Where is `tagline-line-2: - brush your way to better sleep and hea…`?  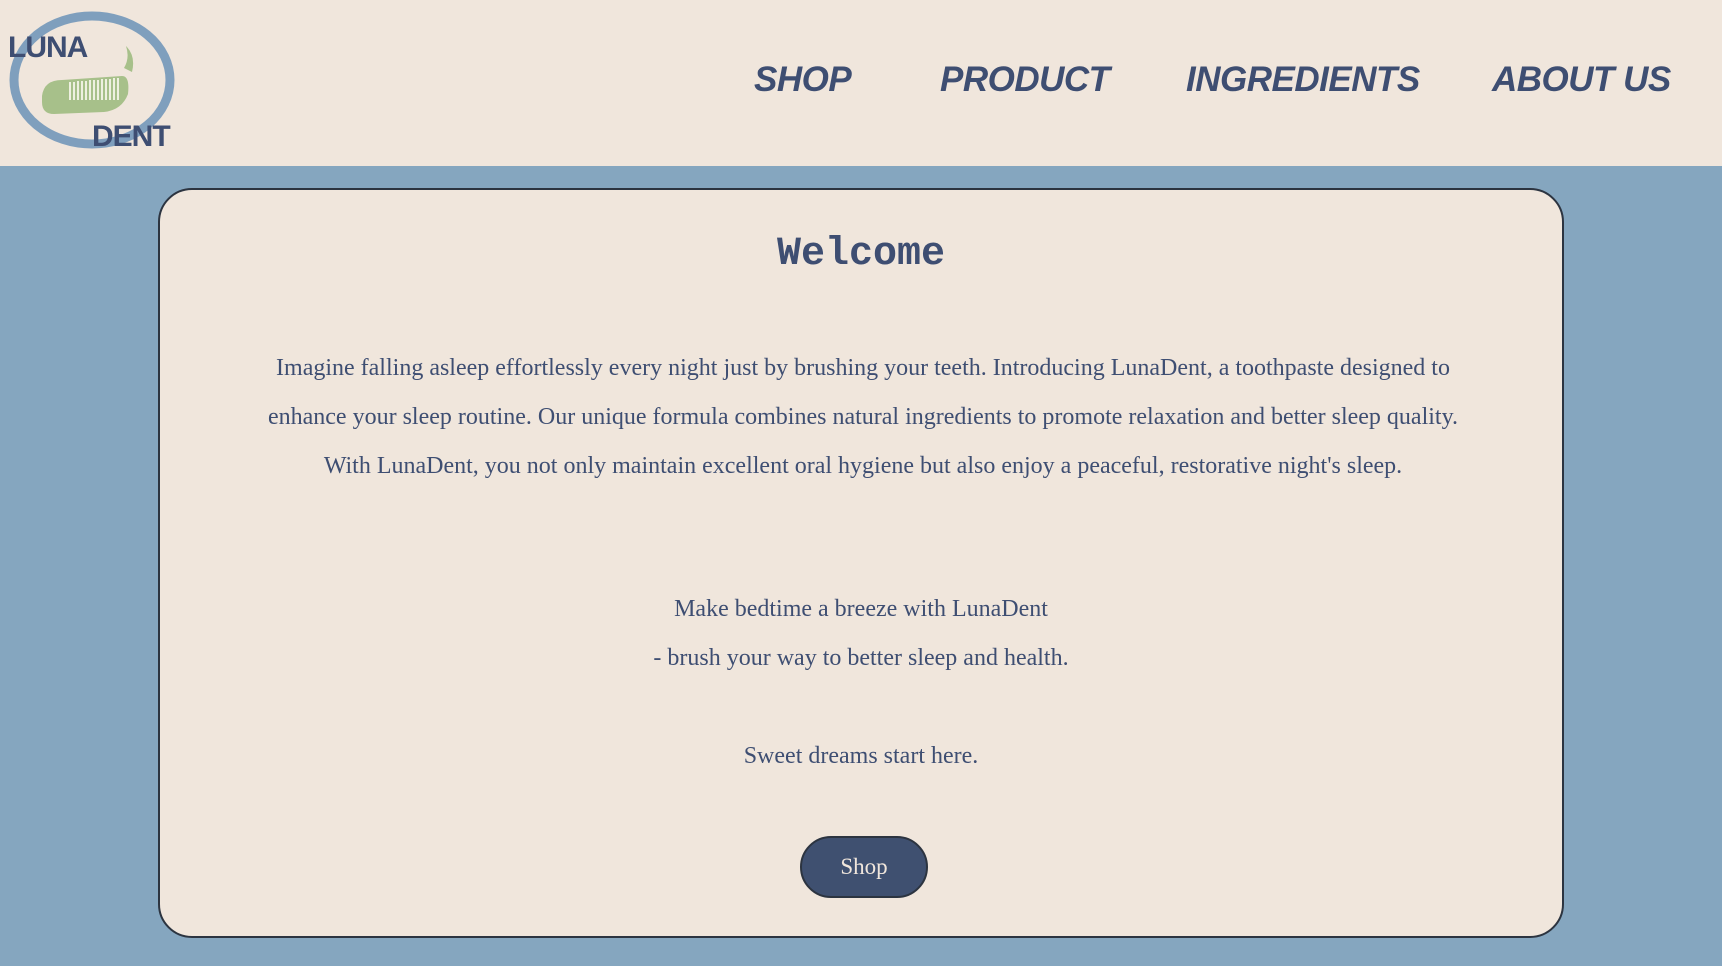 tagline-line-2: - brush your way to better sleep and hea… is located at coordinates (861, 658).